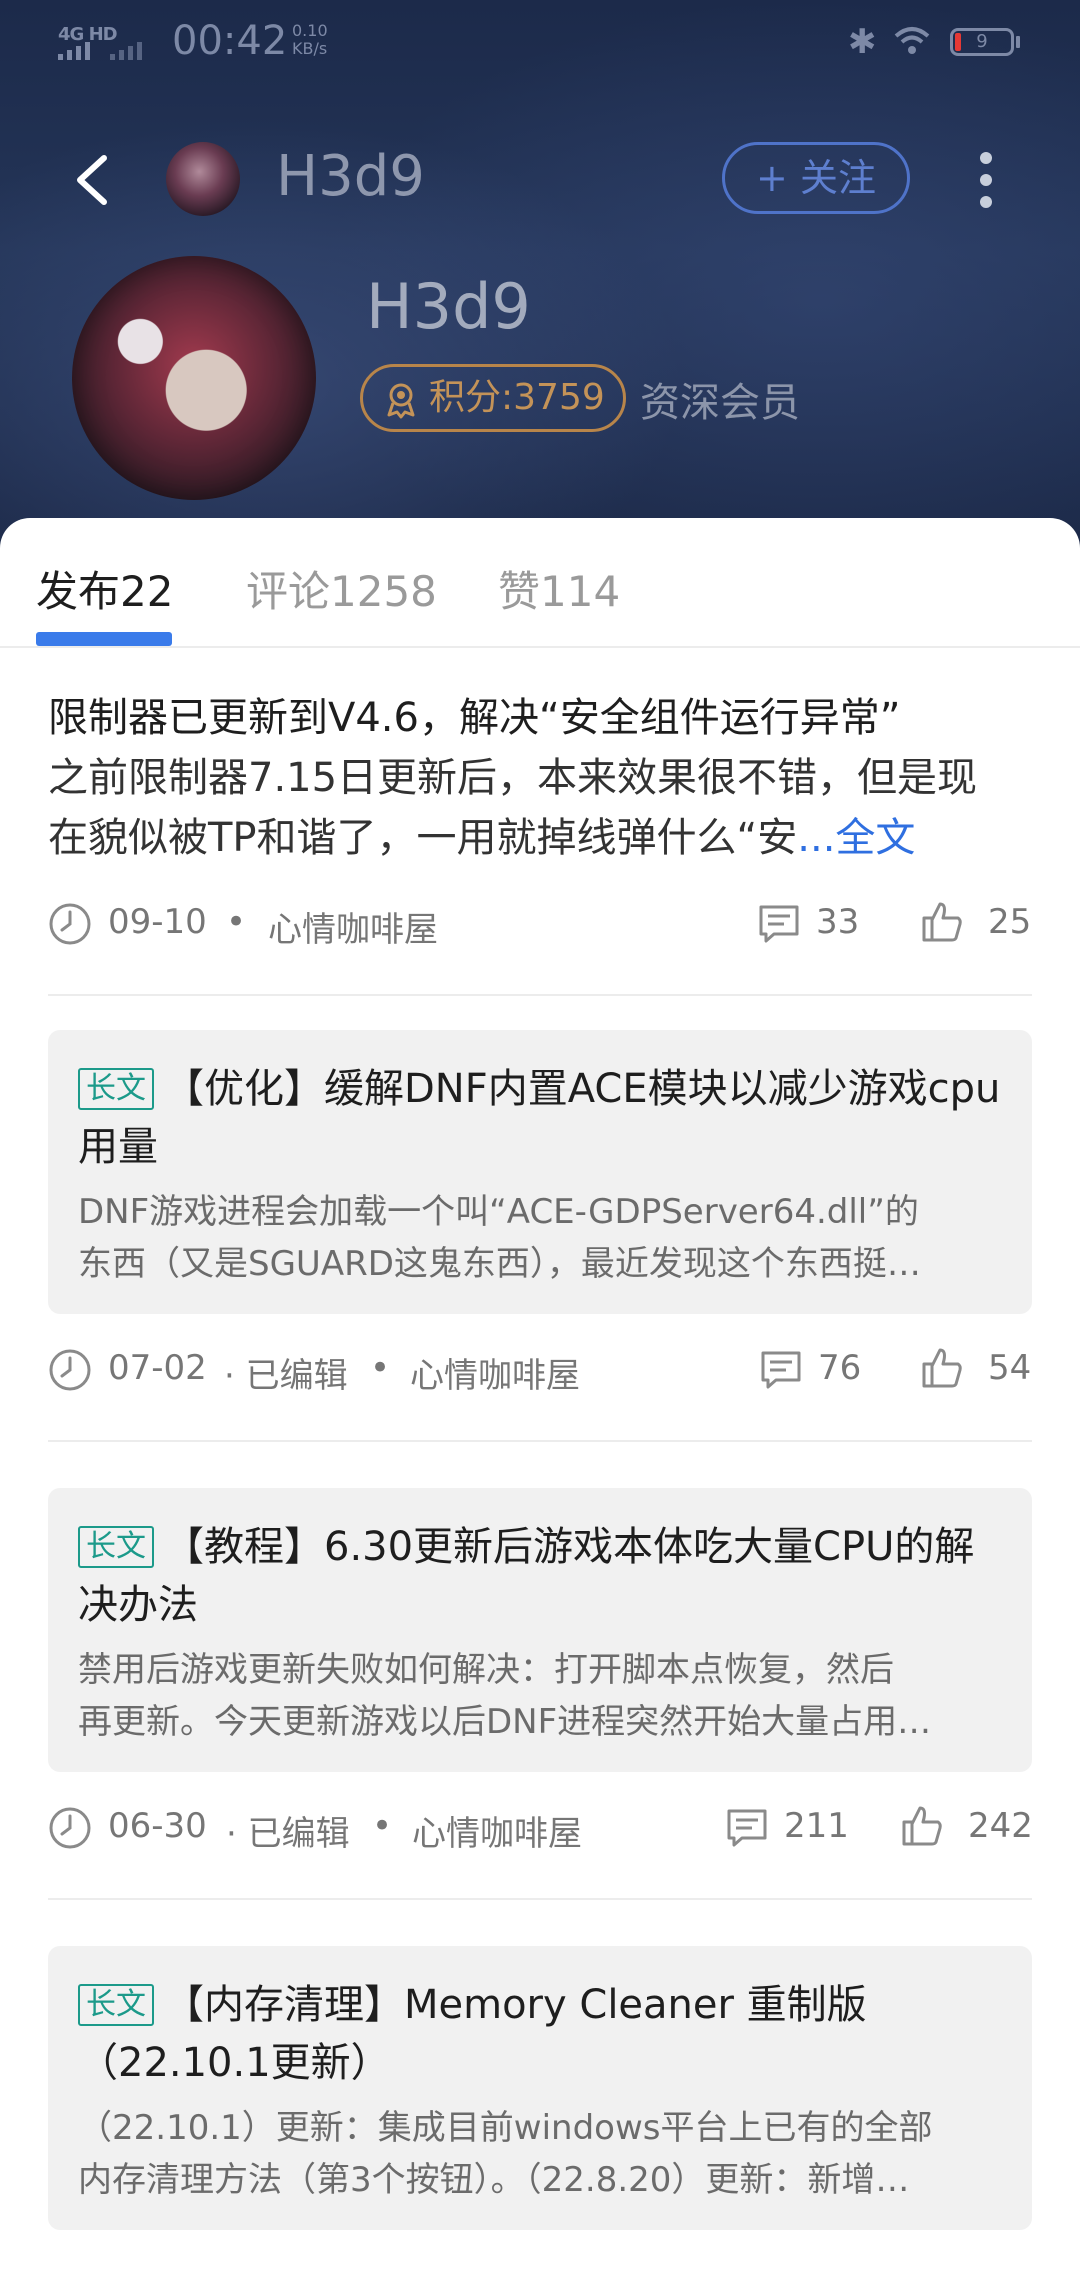  Describe the element at coordinates (540, 2034) in the screenshot. I see `post-title: 长文 【内存清理】Memory Cleaner 重制版（22.10.1更新）` at that location.